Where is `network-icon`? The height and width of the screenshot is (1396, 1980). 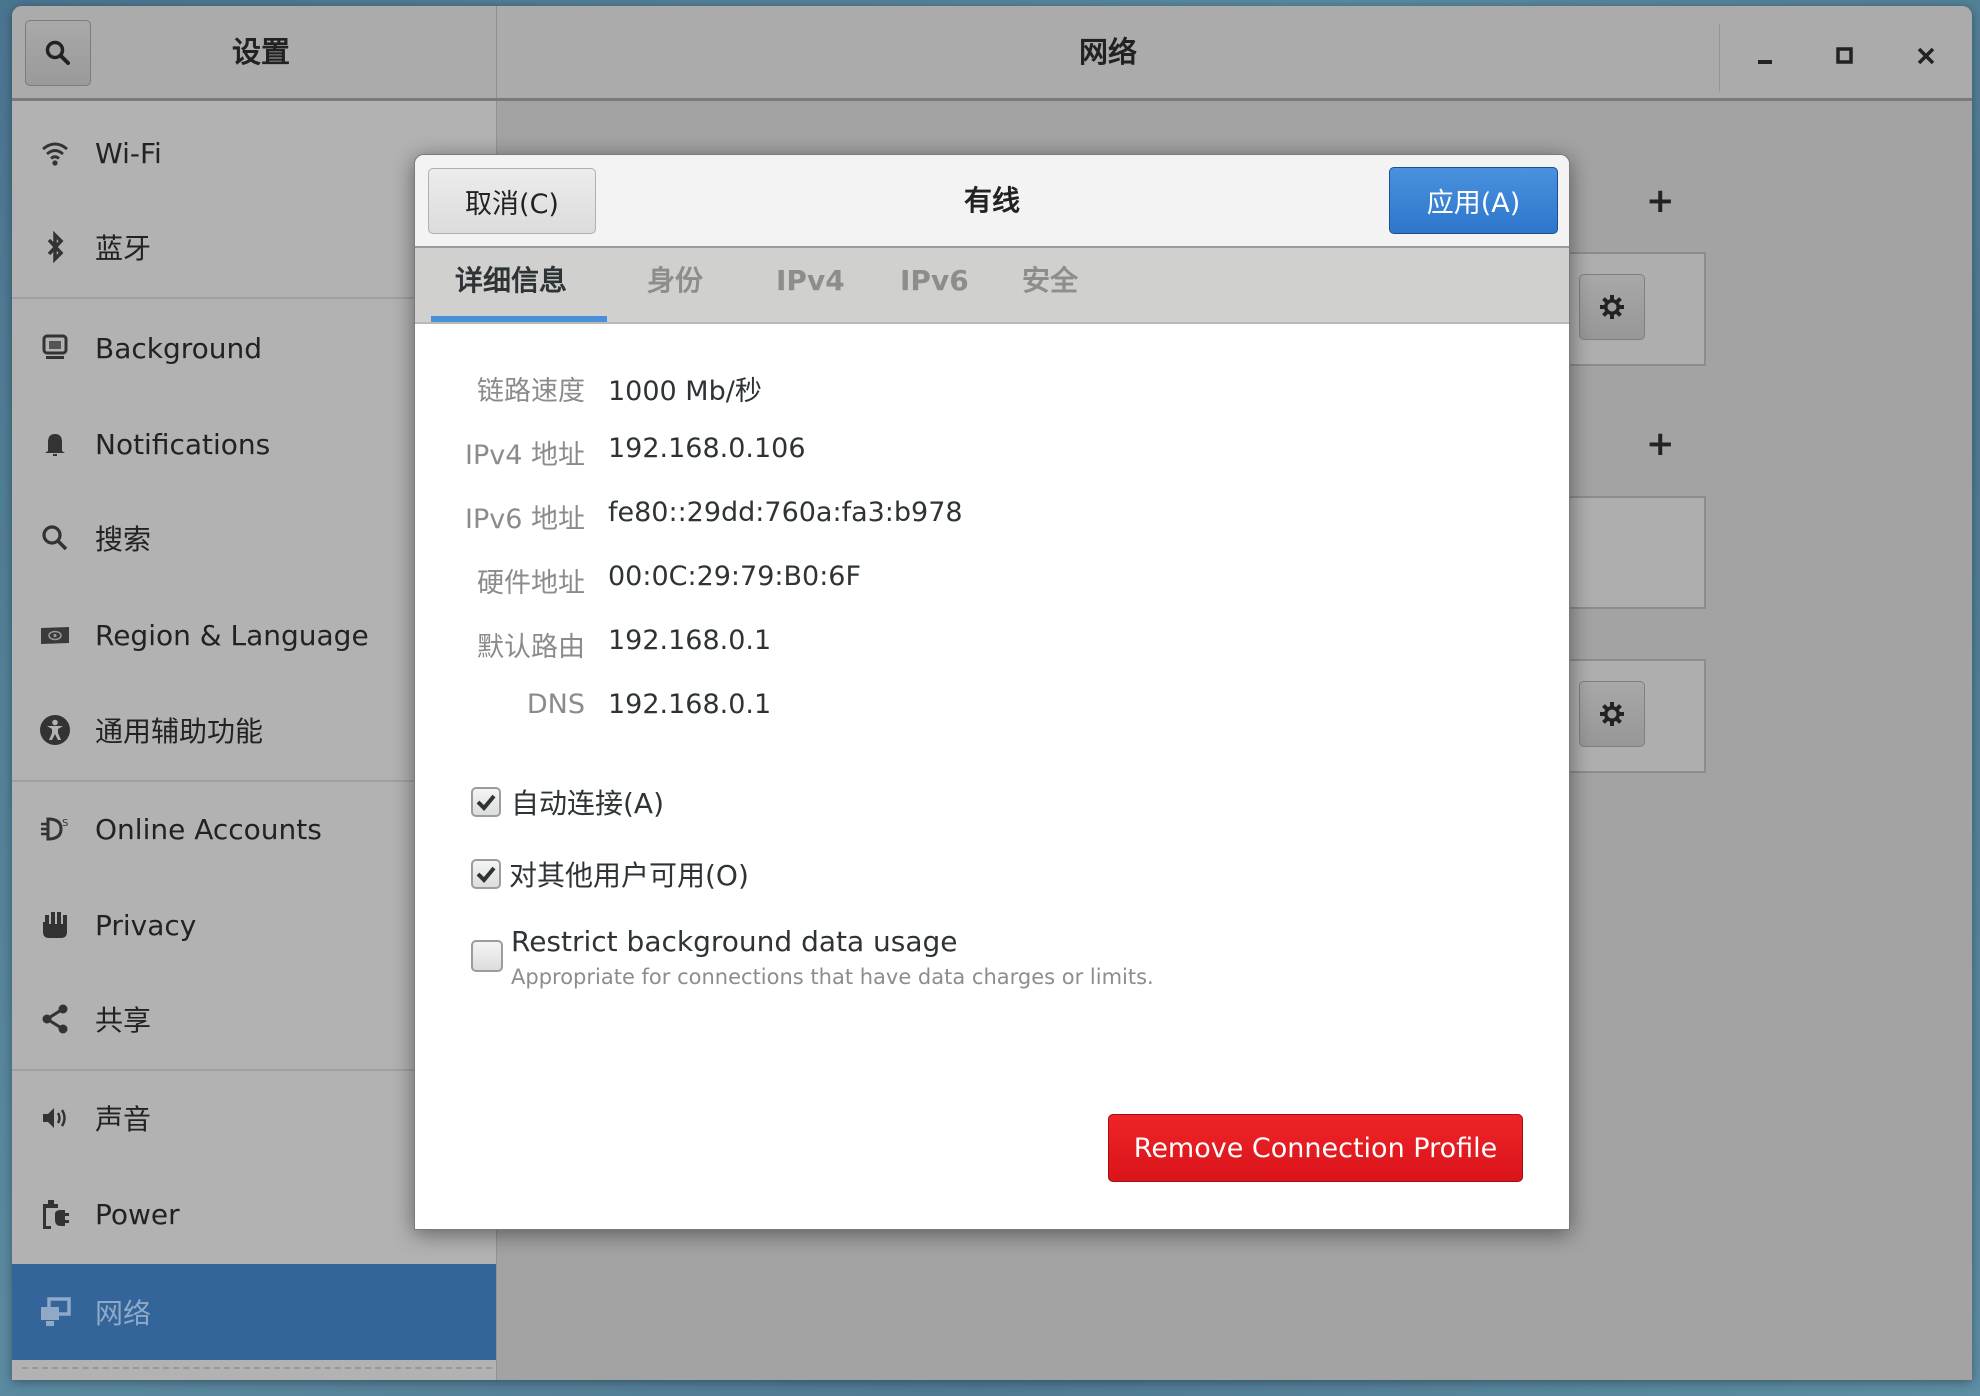 network-icon is located at coordinates (55, 1312).